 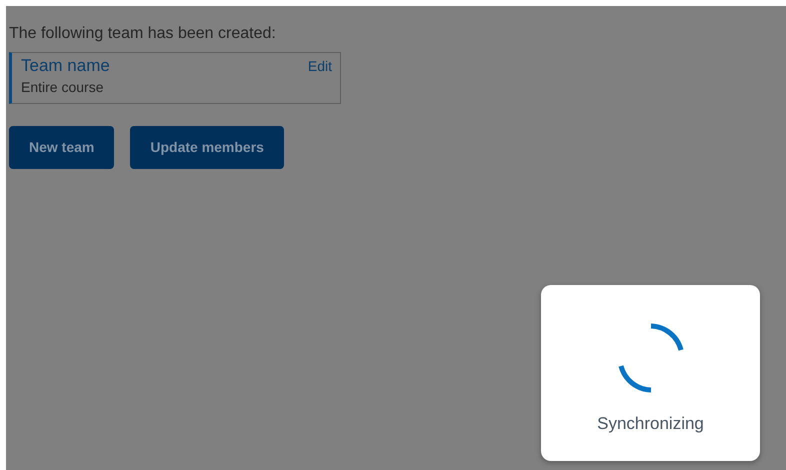 I want to click on update-members-button: Update members, so click(x=207, y=147).